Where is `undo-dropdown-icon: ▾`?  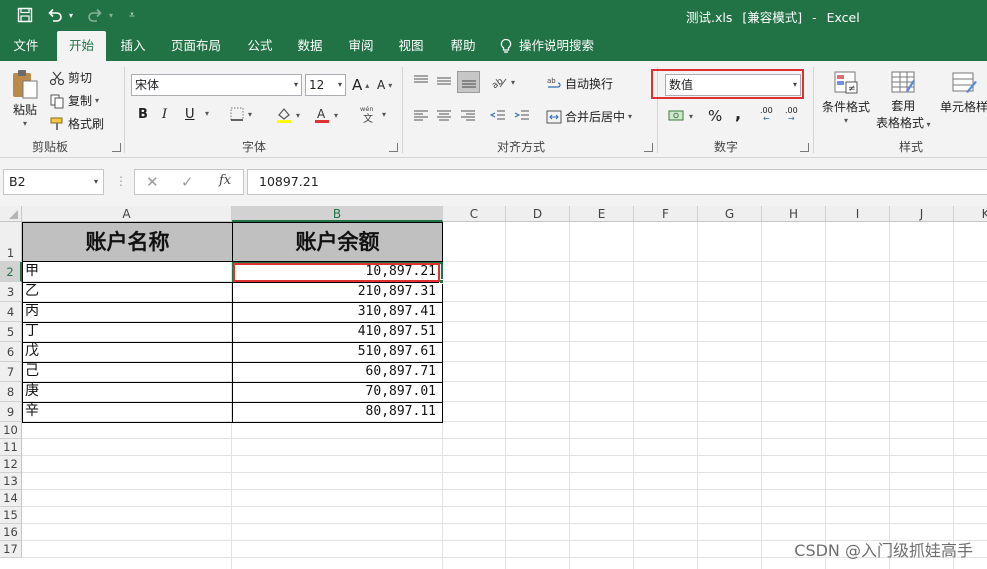 undo-dropdown-icon: ▾ is located at coordinates (71, 15).